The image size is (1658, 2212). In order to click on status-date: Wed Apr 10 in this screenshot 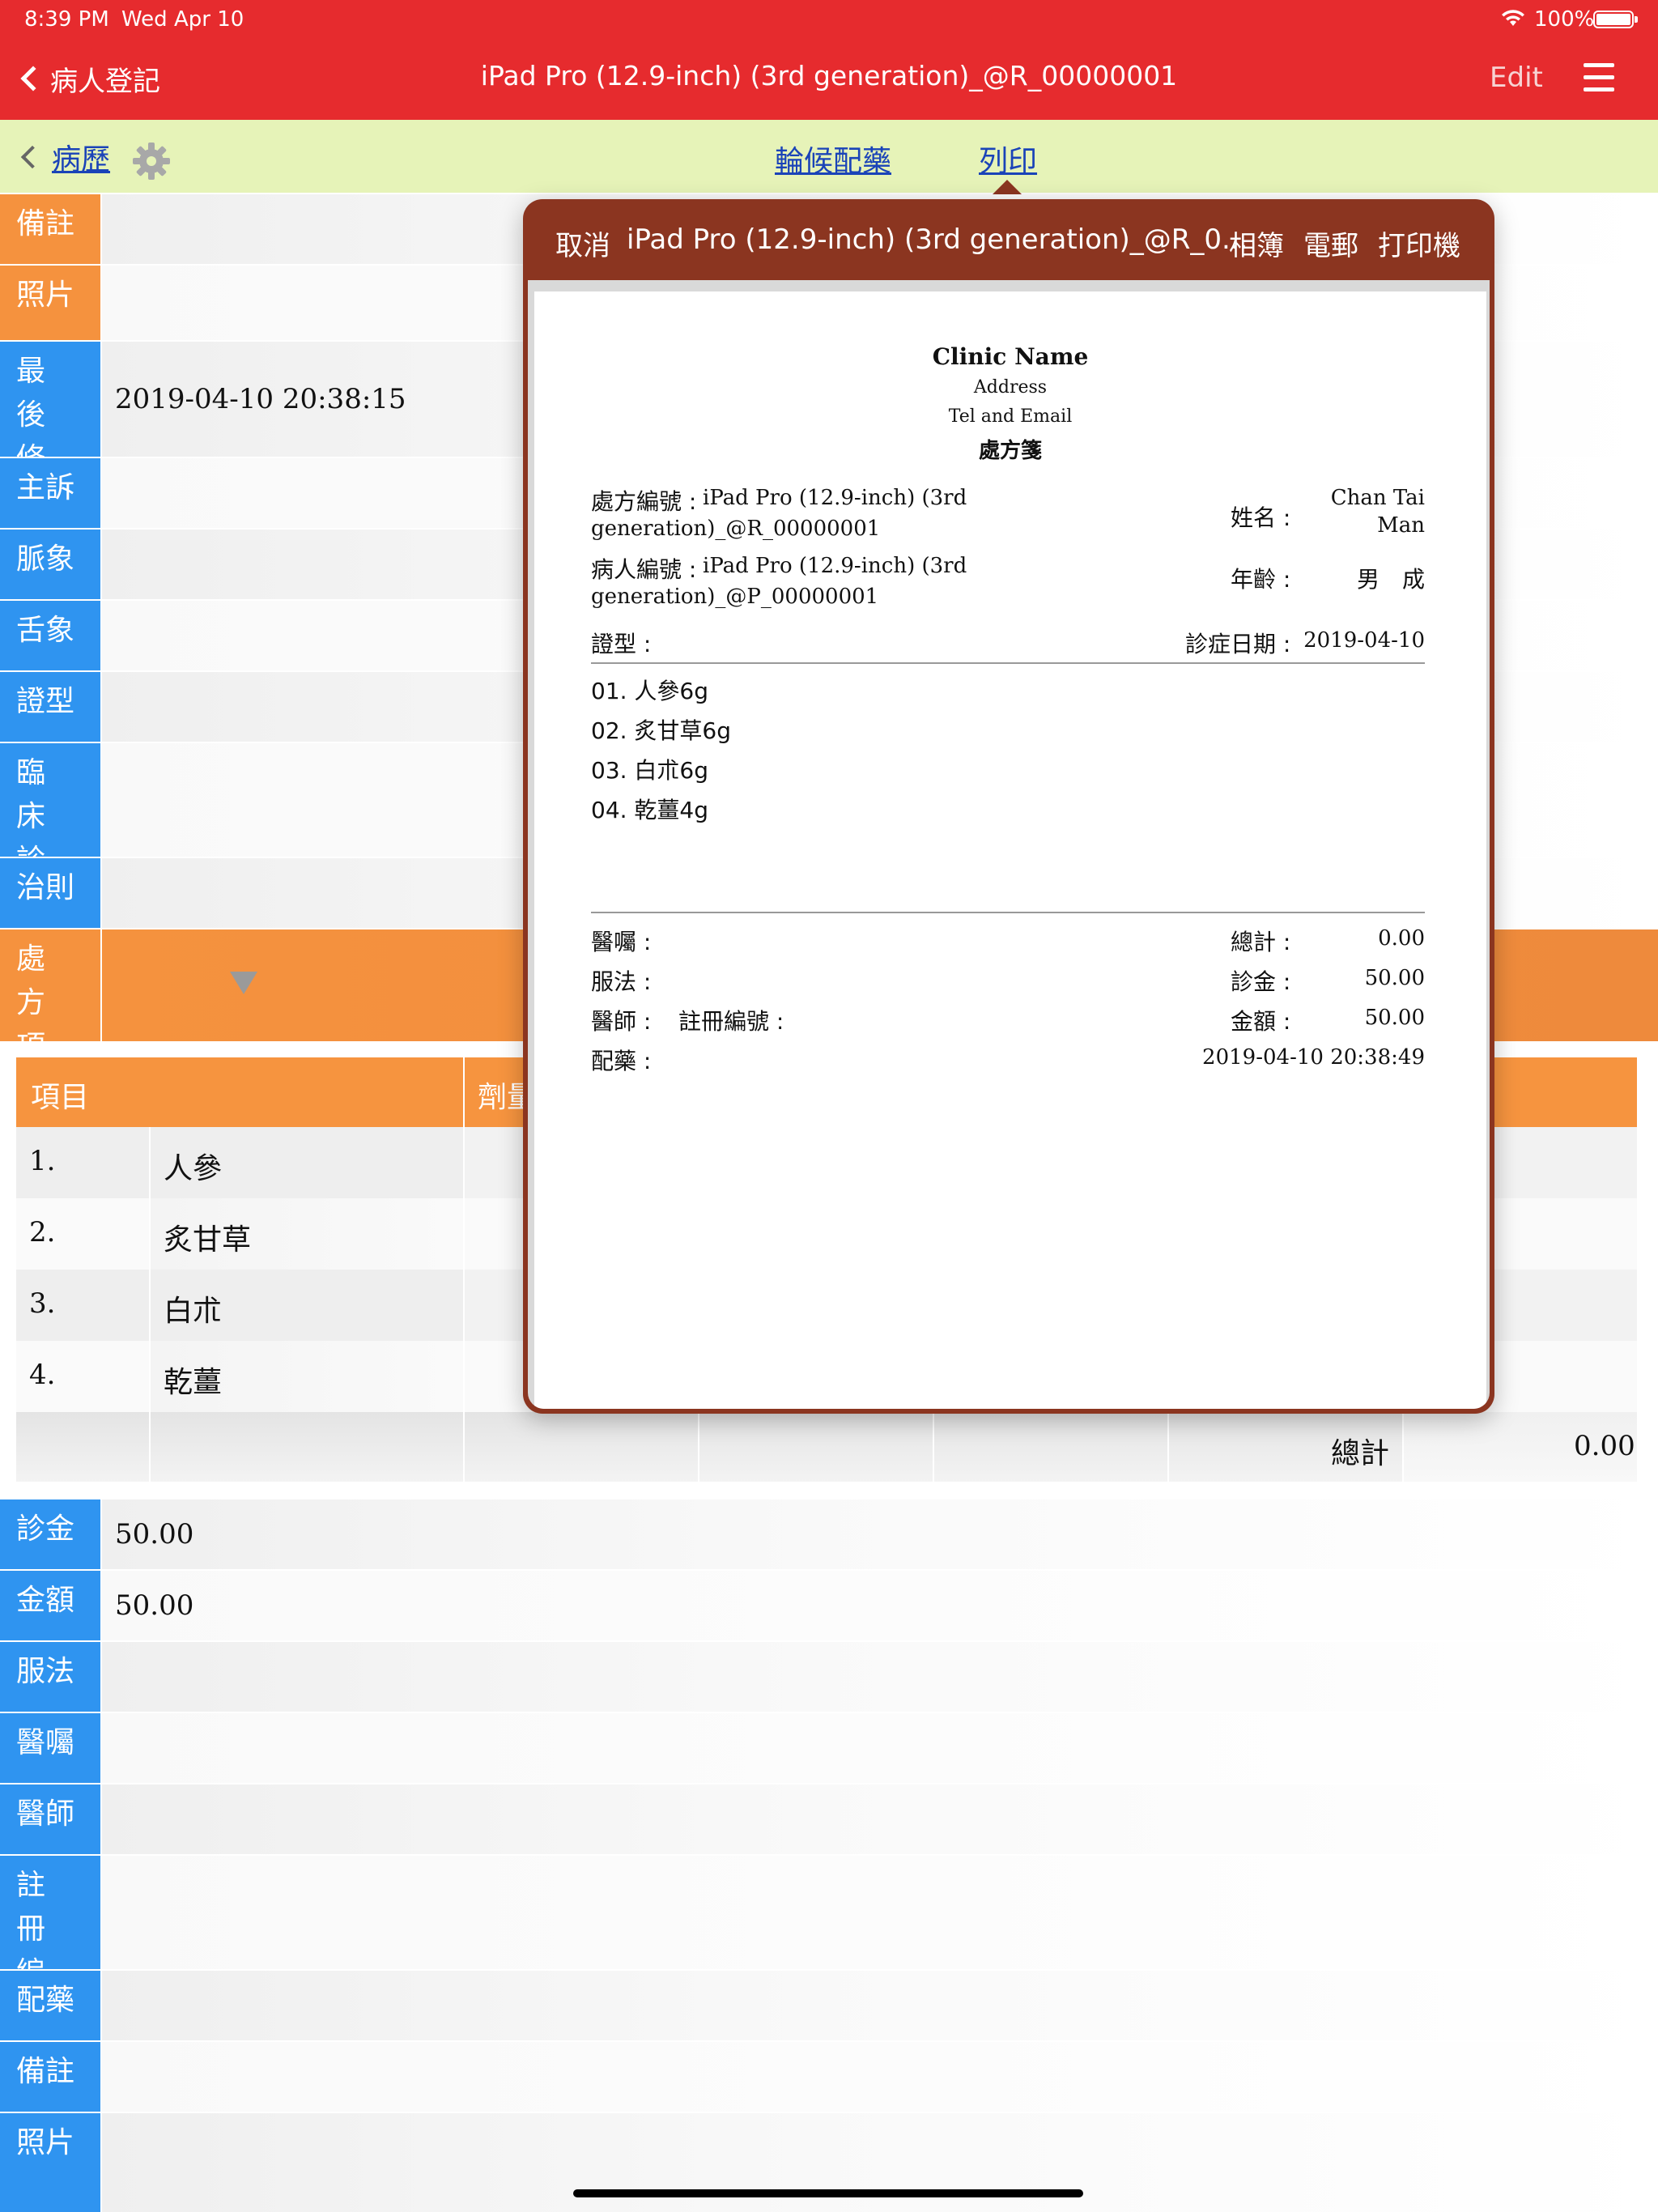, I will do `click(182, 19)`.